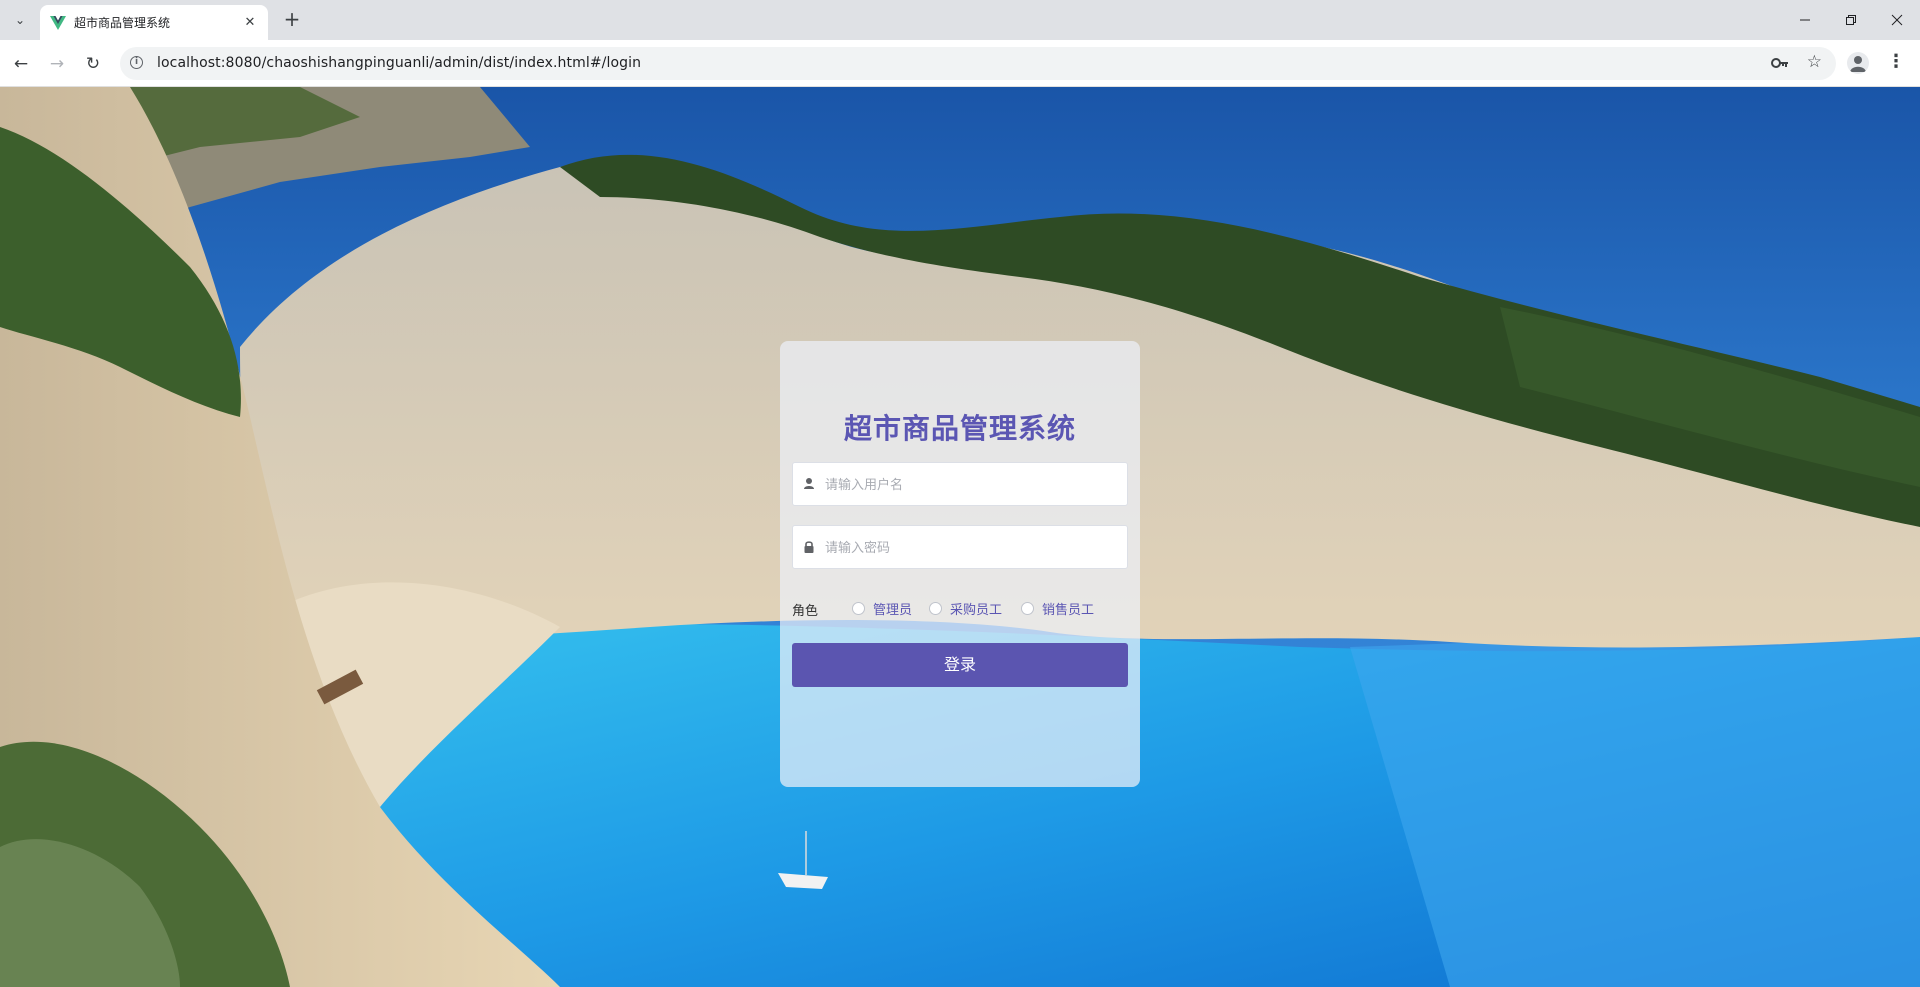  I want to click on browser-tab-active: 超市商品管理系统 ✕, so click(154, 22).